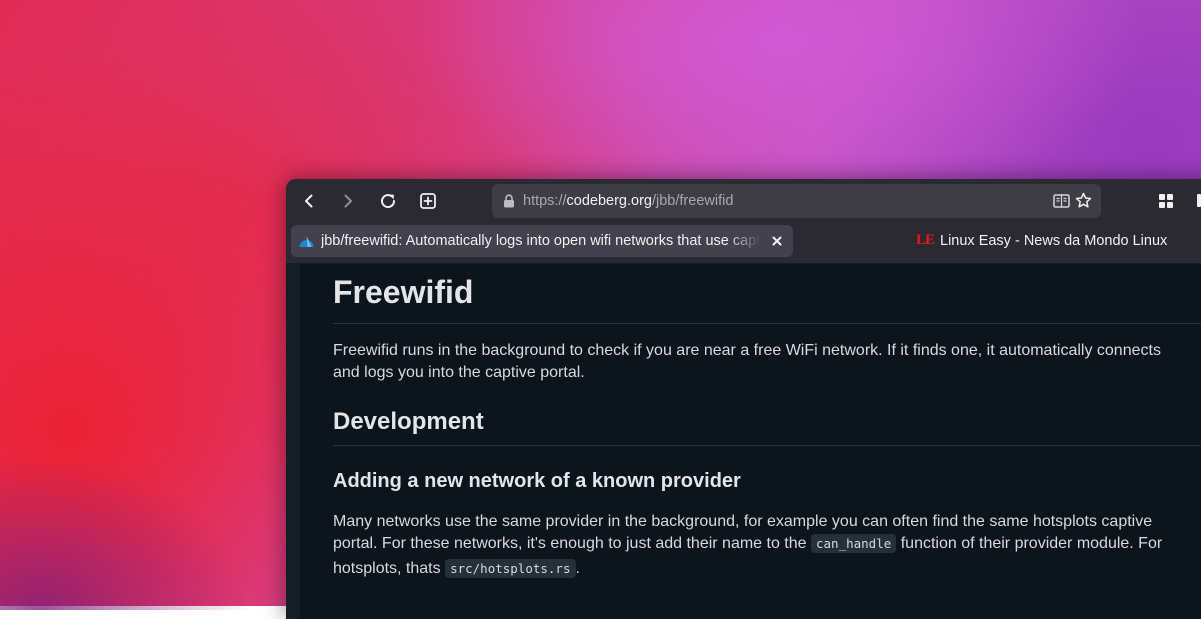 This screenshot has height=619, width=1201. I want to click on section-divider, so click(767, 445).